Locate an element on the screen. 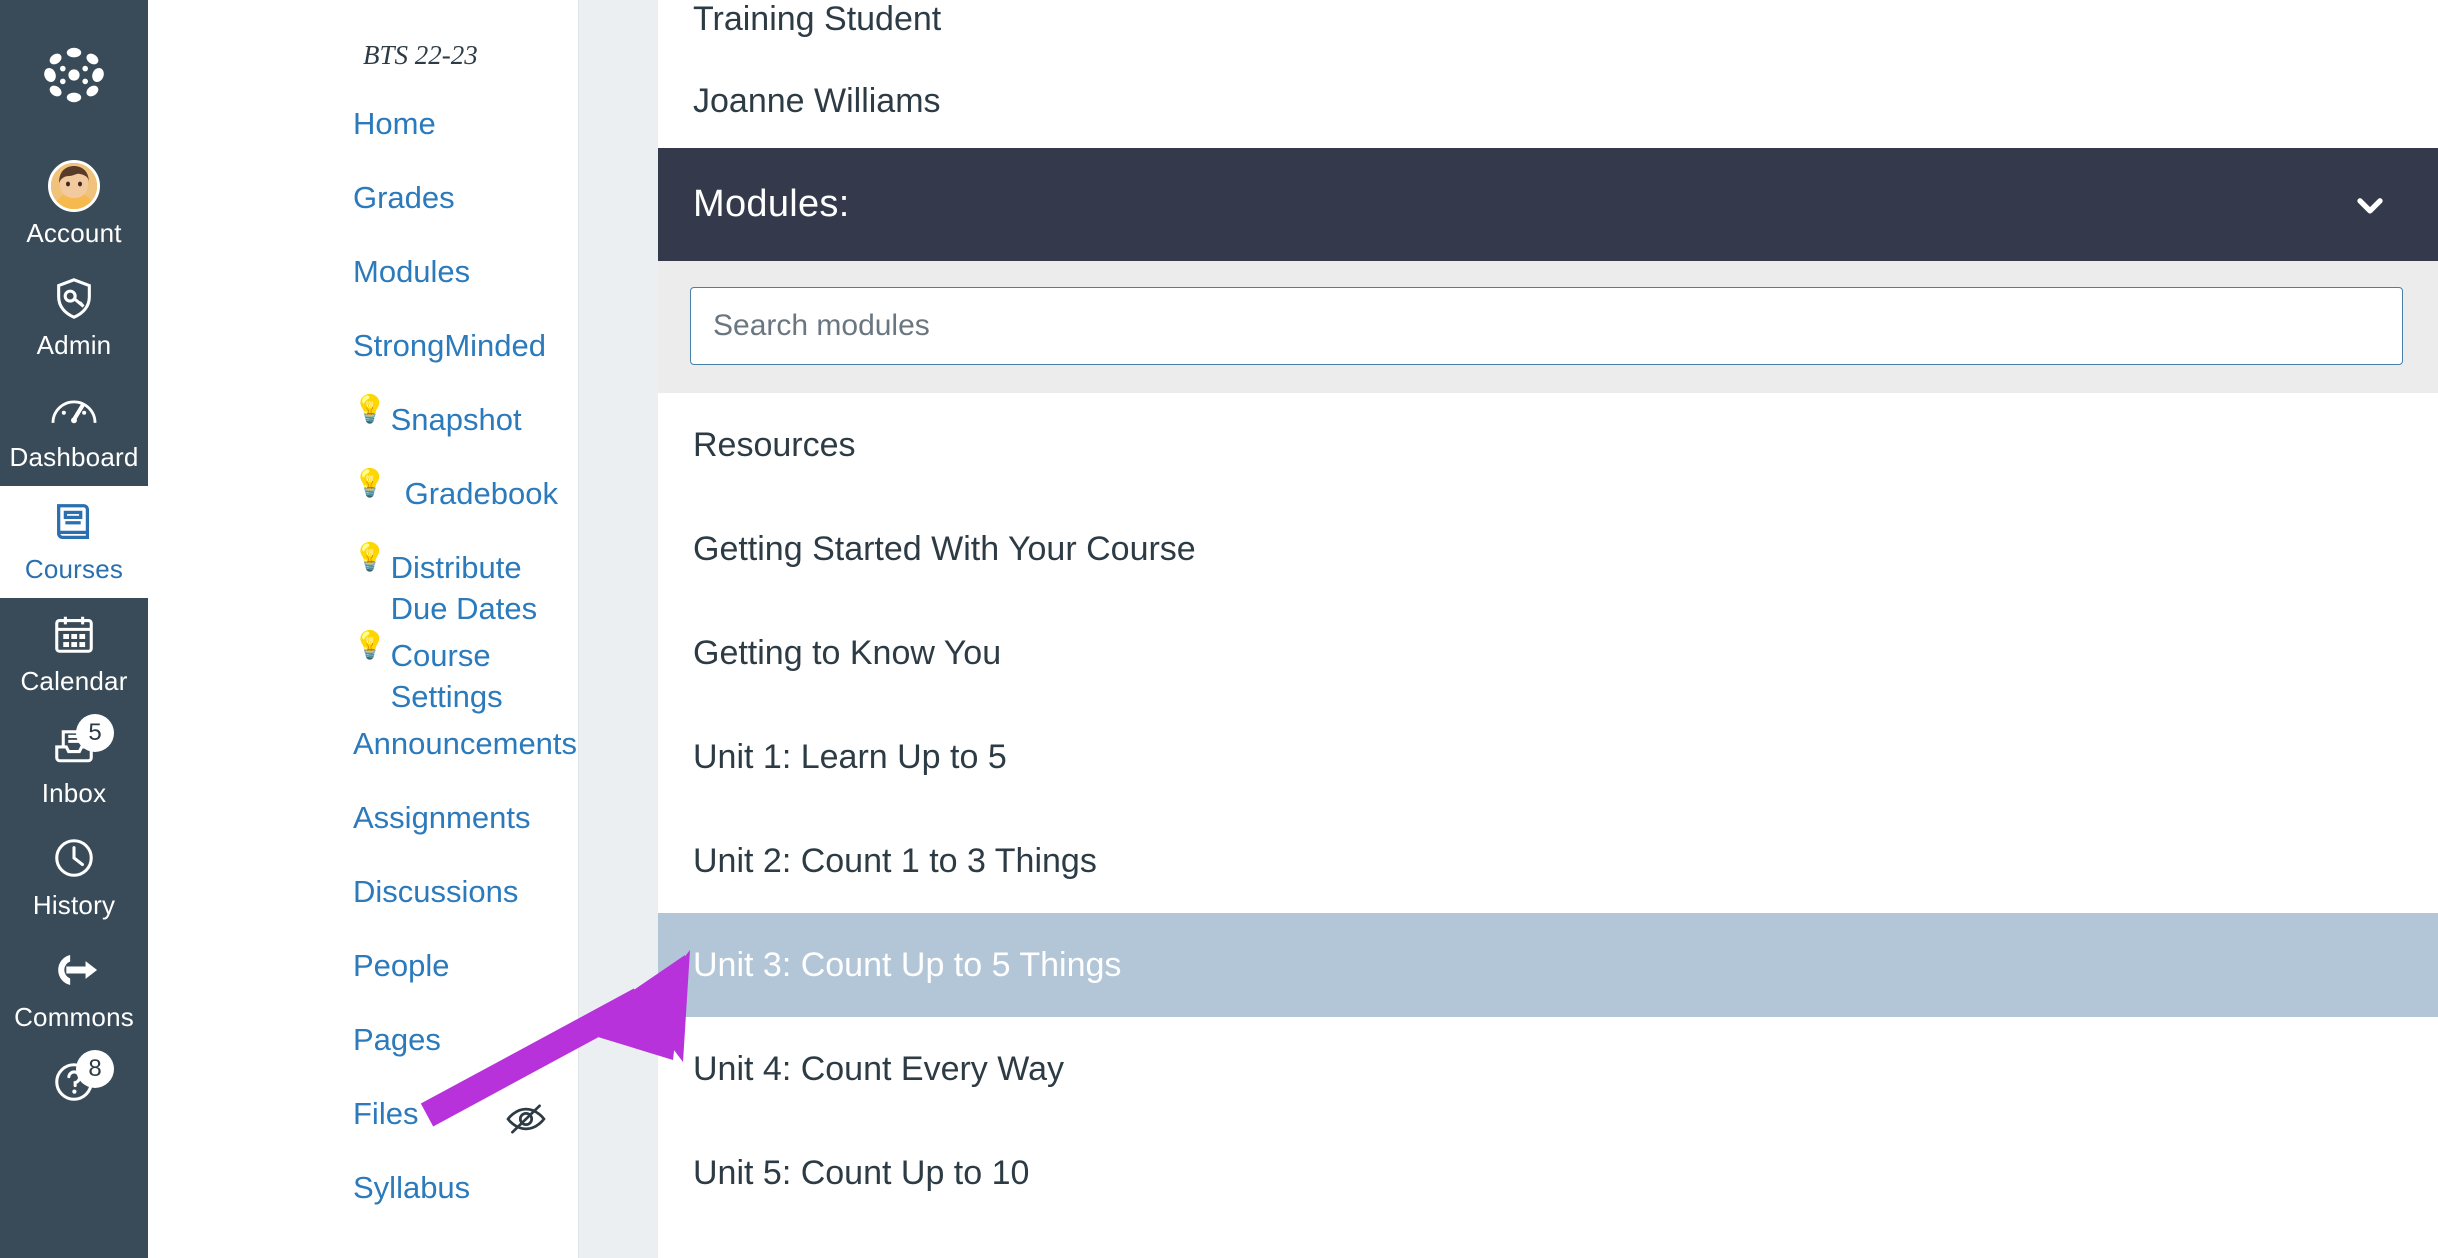 The width and height of the screenshot is (2438, 1258). course-nav-link: Grades is located at coordinates (450, 194).